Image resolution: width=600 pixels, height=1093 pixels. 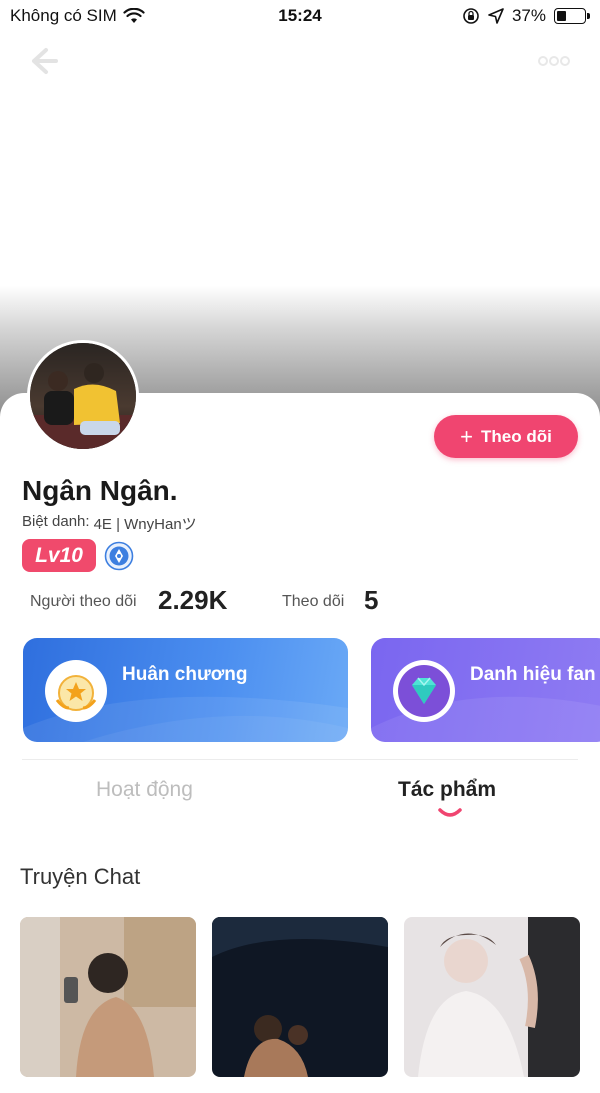 I want to click on battery-percent: 37%, so click(x=528, y=15).